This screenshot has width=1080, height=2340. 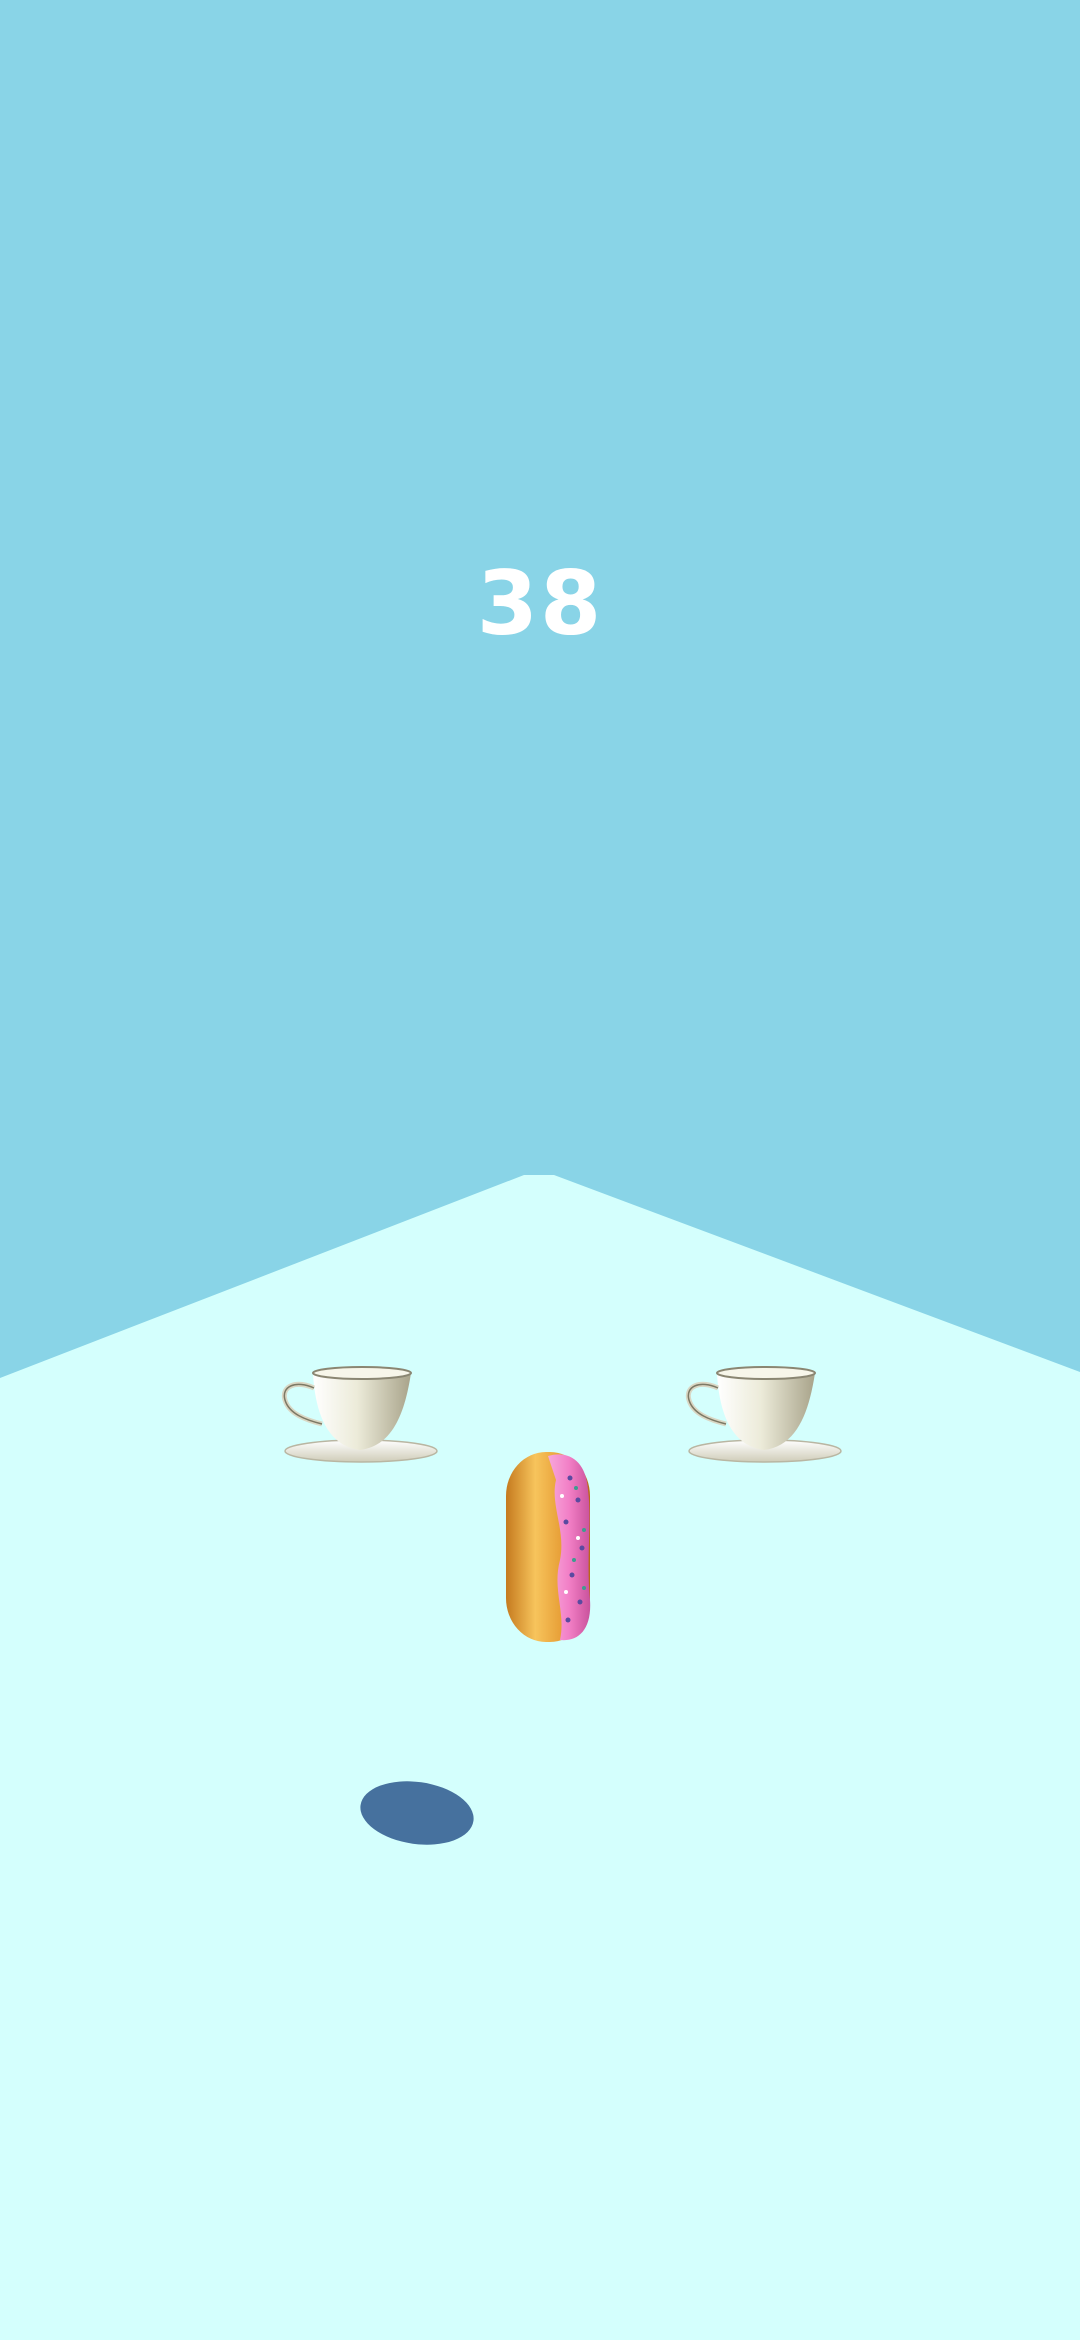 What do you see at coordinates (548, 1547) in the screenshot?
I see `donut-player` at bounding box center [548, 1547].